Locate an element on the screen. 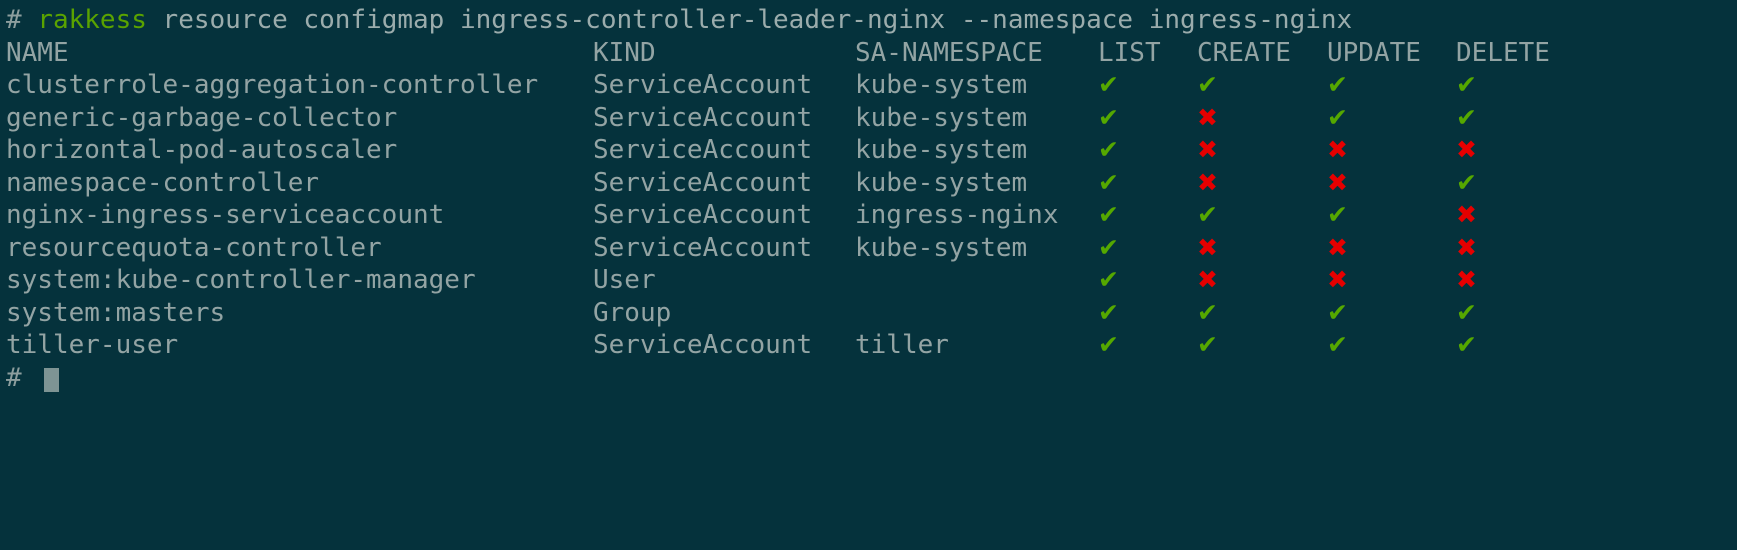  cell-kind: Group is located at coordinates (632, 312).